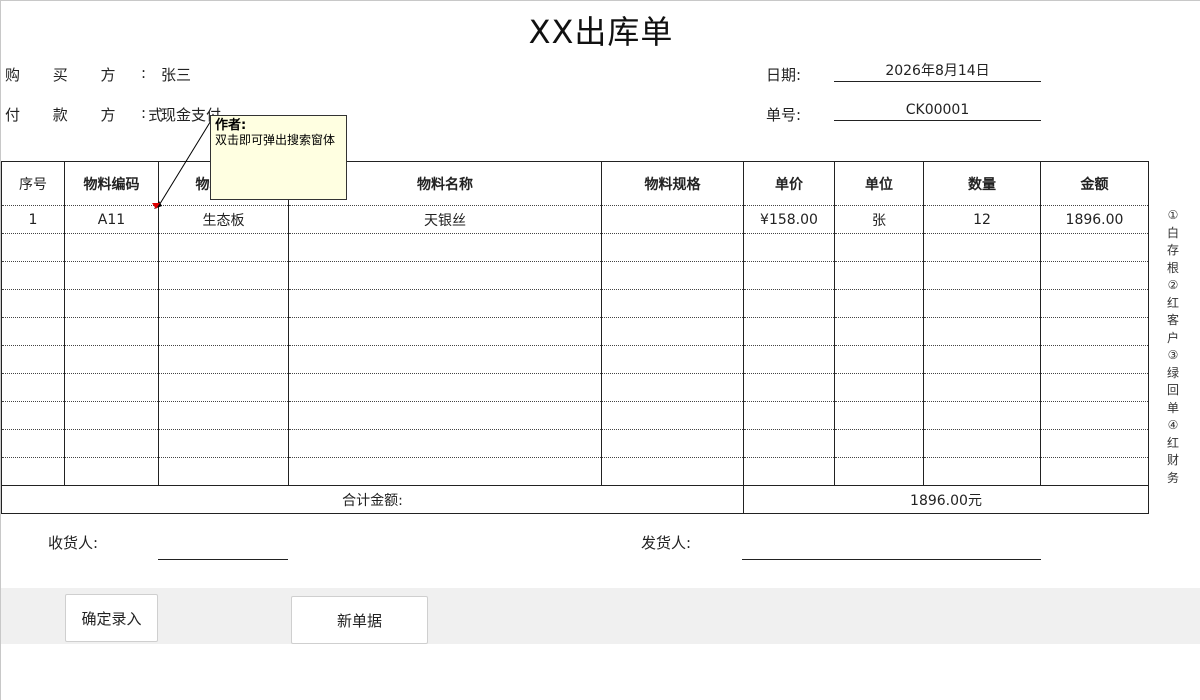 The image size is (1200, 700). Describe the element at coordinates (111, 219) in the screenshot. I see `cell-code: A11` at that location.